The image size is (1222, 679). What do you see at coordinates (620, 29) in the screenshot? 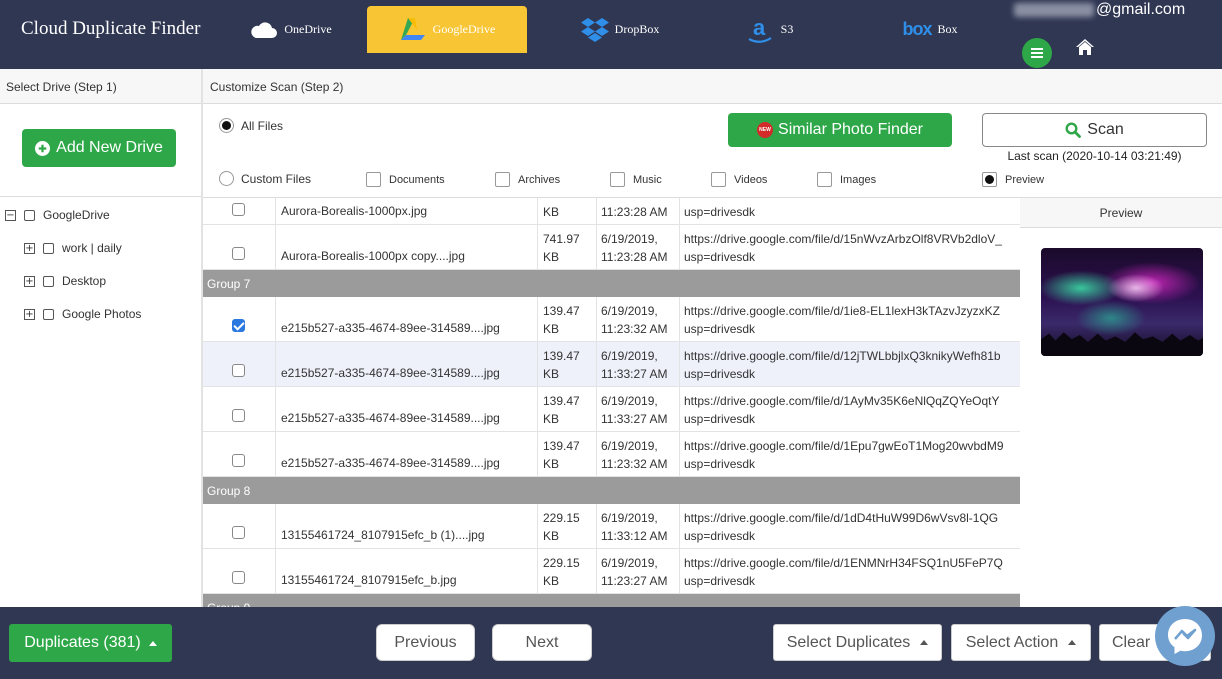
I see `tab-dropbox: DropBox` at bounding box center [620, 29].